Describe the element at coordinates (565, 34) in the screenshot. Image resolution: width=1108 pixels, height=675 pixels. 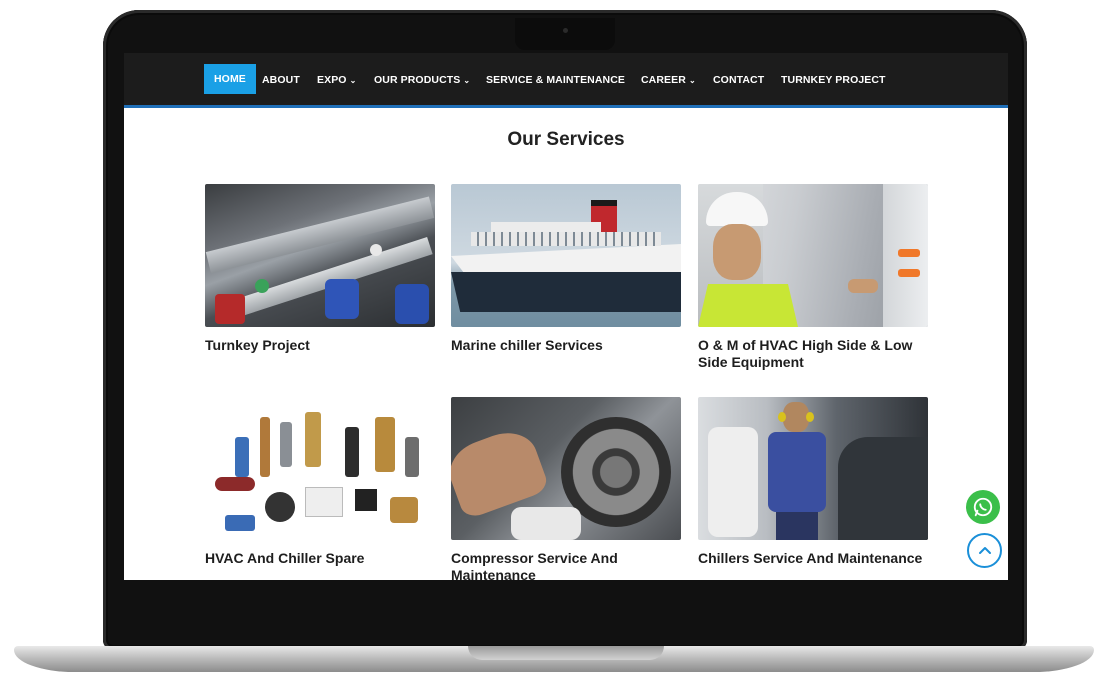
I see `camera-notch` at that location.